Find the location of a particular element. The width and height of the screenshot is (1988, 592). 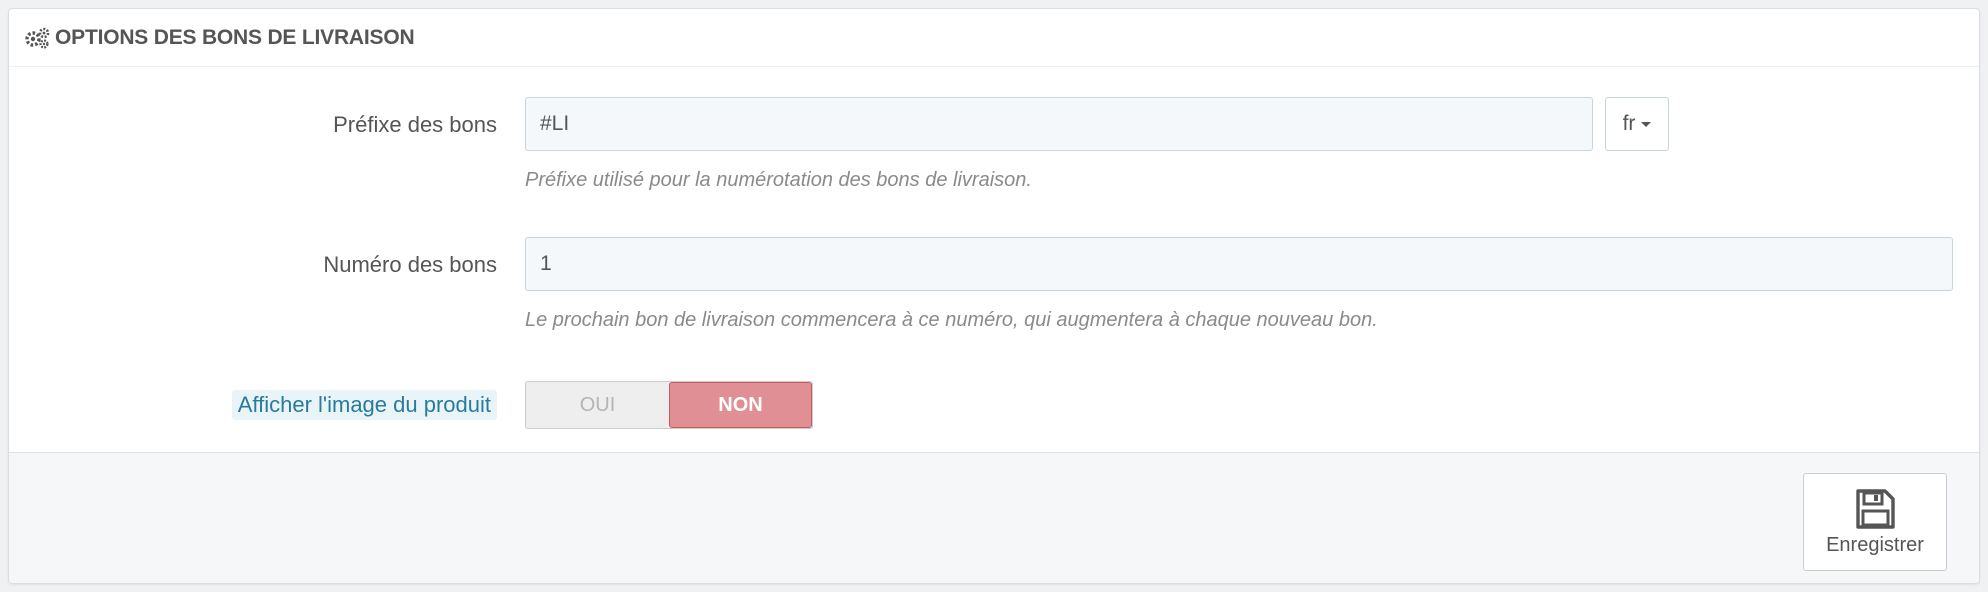

product-image-switch: OUI NON is located at coordinates (669, 405).